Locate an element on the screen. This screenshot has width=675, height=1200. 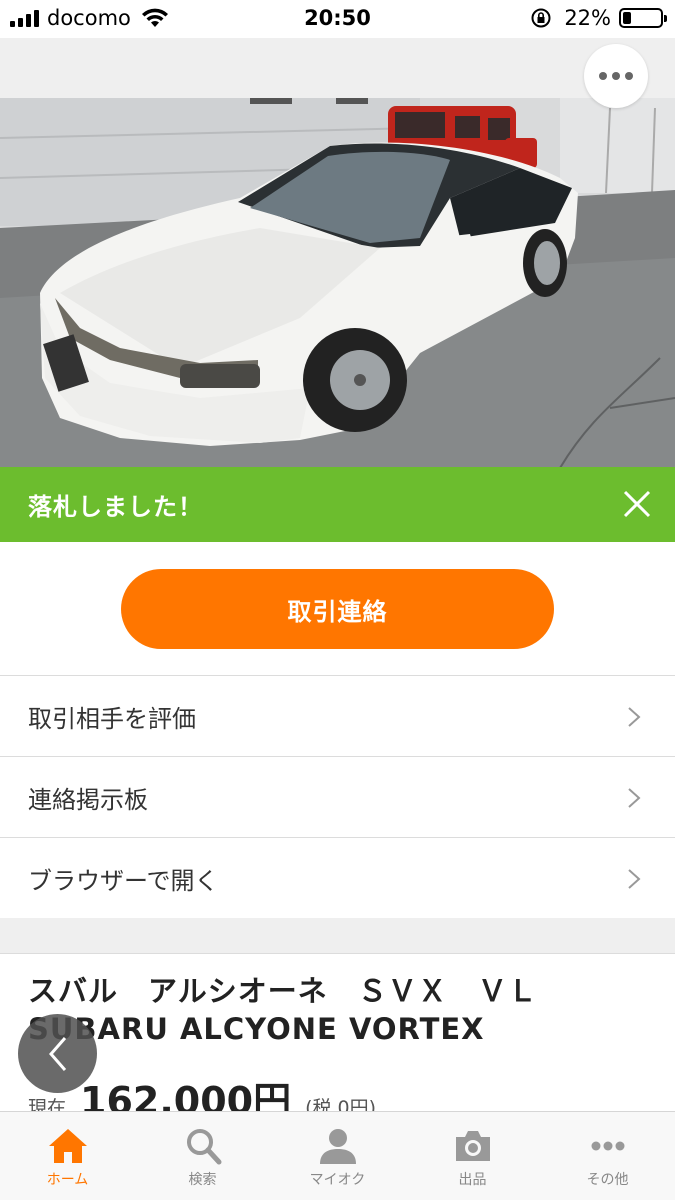
tab-label: マイオク is located at coordinates (337, 1180).